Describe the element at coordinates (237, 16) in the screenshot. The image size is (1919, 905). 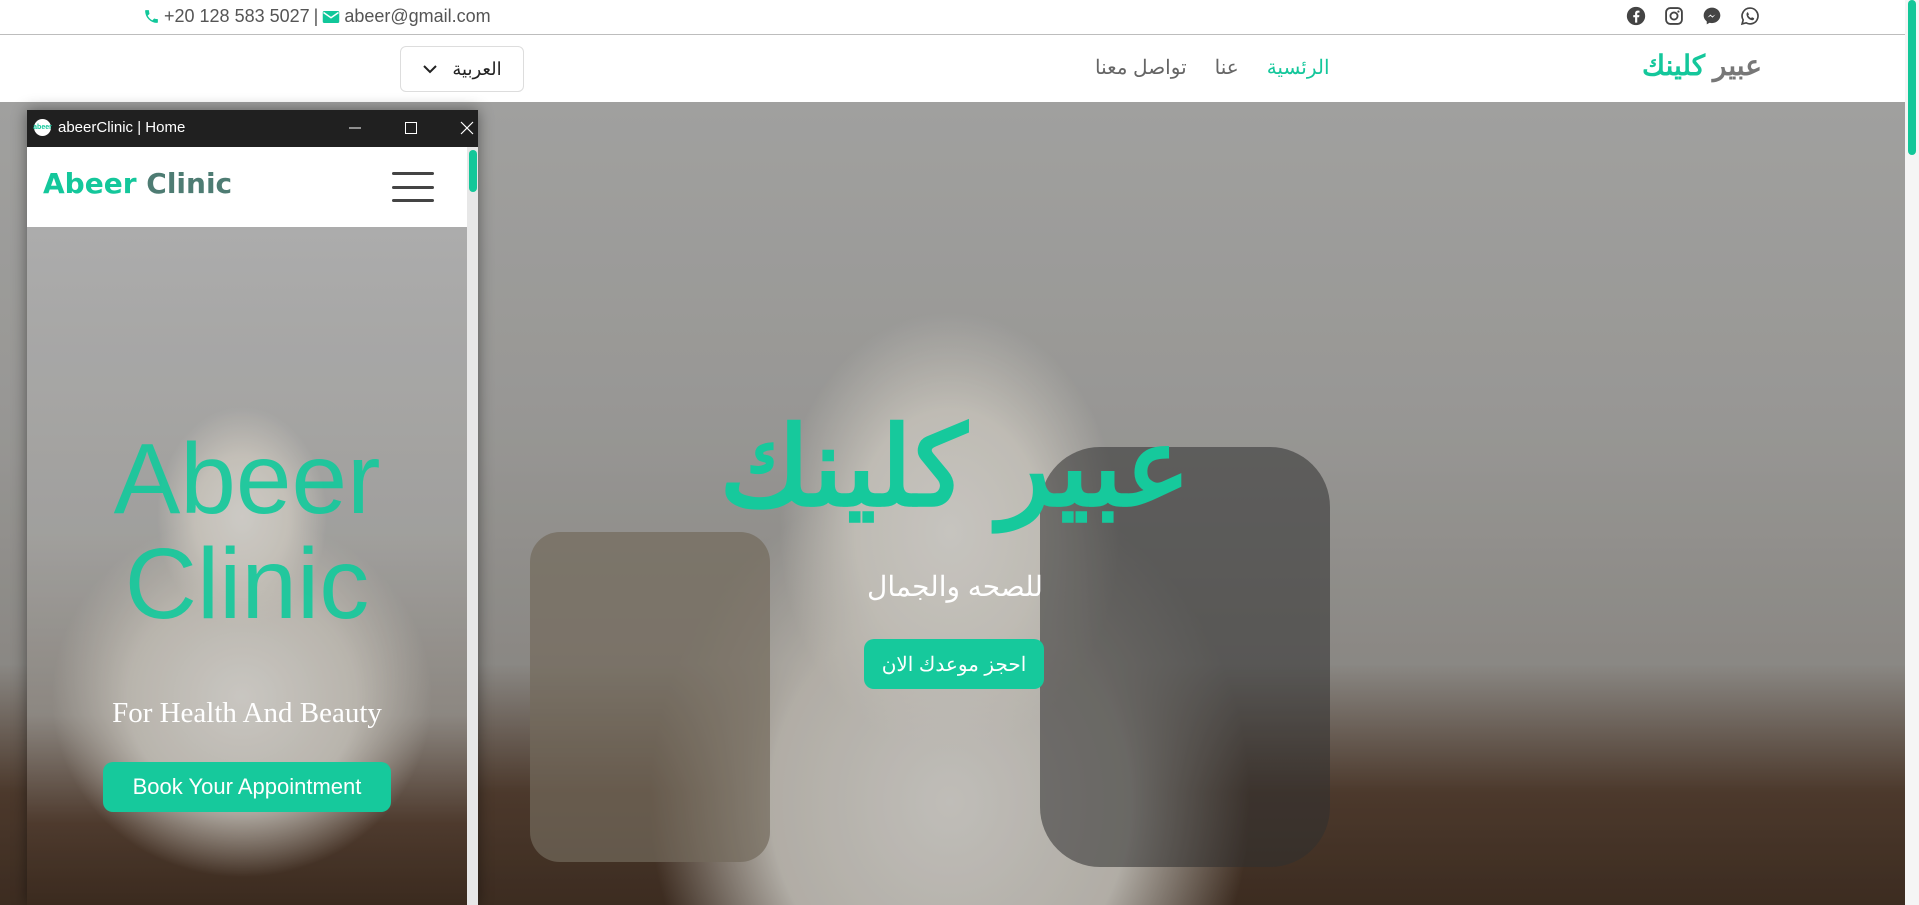
I see `phone-number: +20 128 583 5027` at that location.